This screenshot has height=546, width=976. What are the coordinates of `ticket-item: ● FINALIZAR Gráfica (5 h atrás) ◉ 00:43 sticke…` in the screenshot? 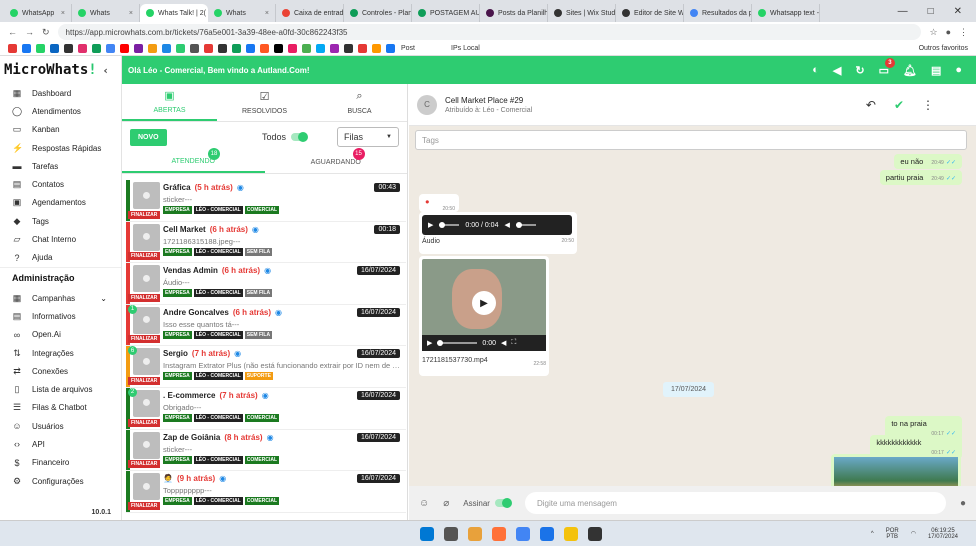 It's located at (266, 201).